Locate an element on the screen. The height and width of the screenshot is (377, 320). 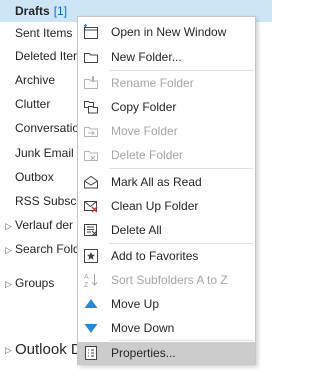
menu-item-label: Rename Folder is located at coordinates (152, 83).